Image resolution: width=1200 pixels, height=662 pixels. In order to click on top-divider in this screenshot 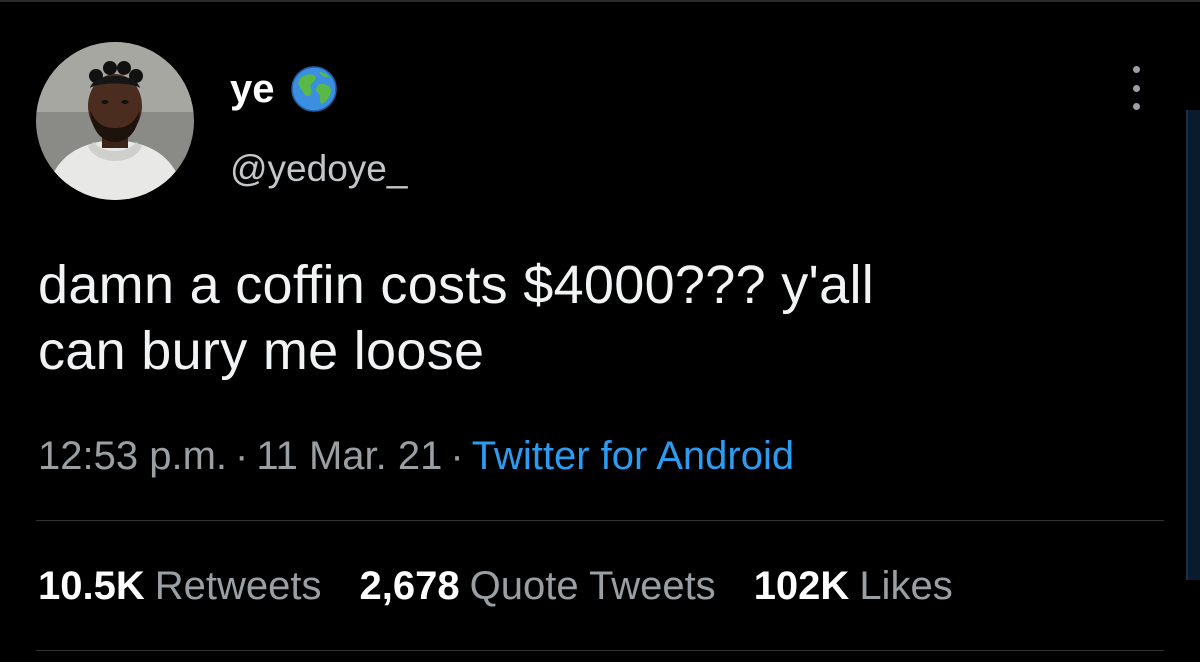, I will do `click(600, 1)`.